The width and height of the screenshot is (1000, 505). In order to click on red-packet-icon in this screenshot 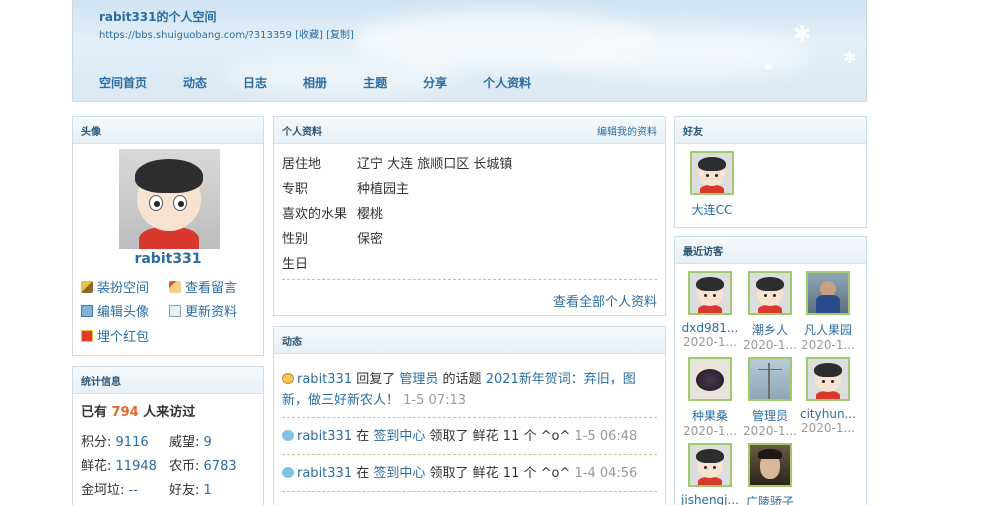, I will do `click(87, 335)`.